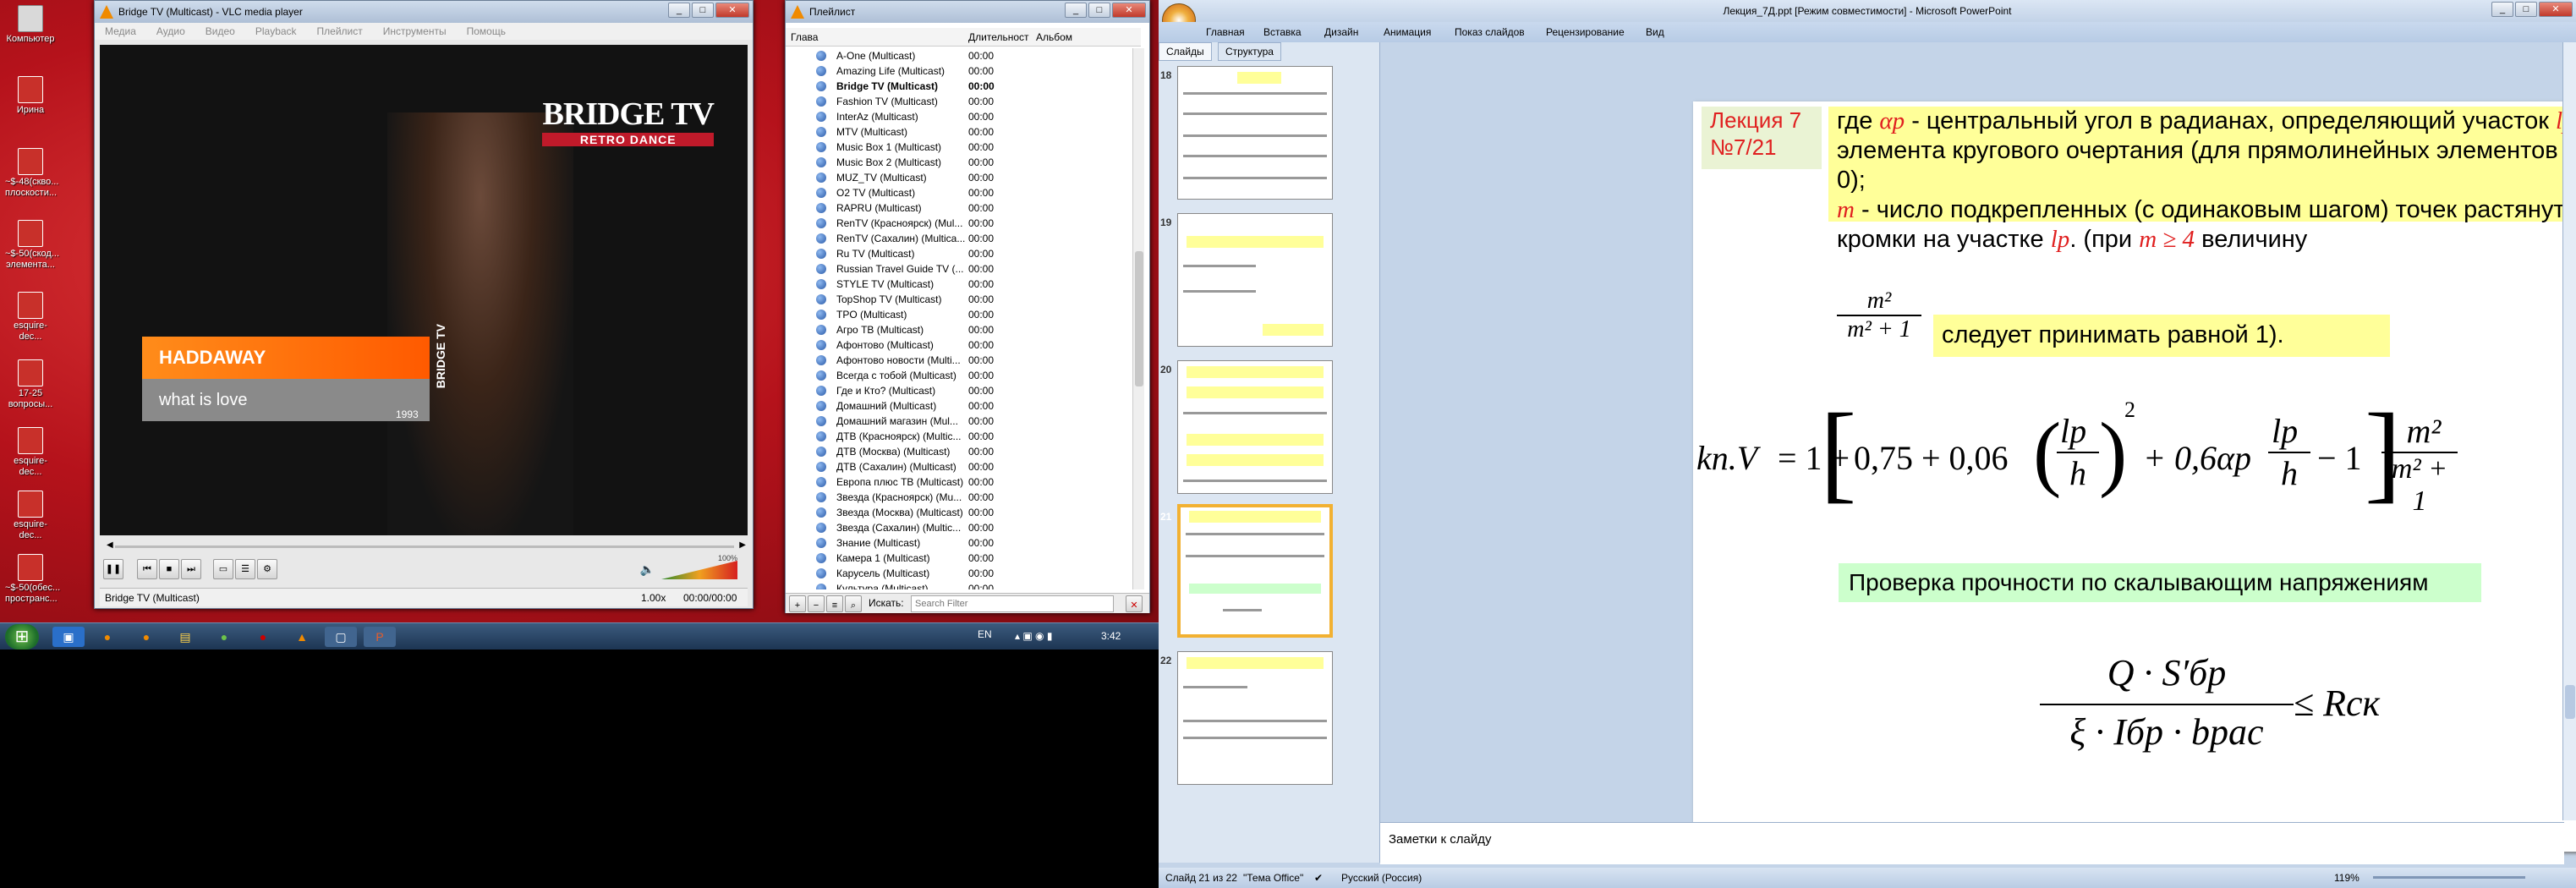 The width and height of the screenshot is (2576, 888). What do you see at coordinates (959, 585) in the screenshot?
I see `playlist-item: Культура (Multicast) 00:00` at bounding box center [959, 585].